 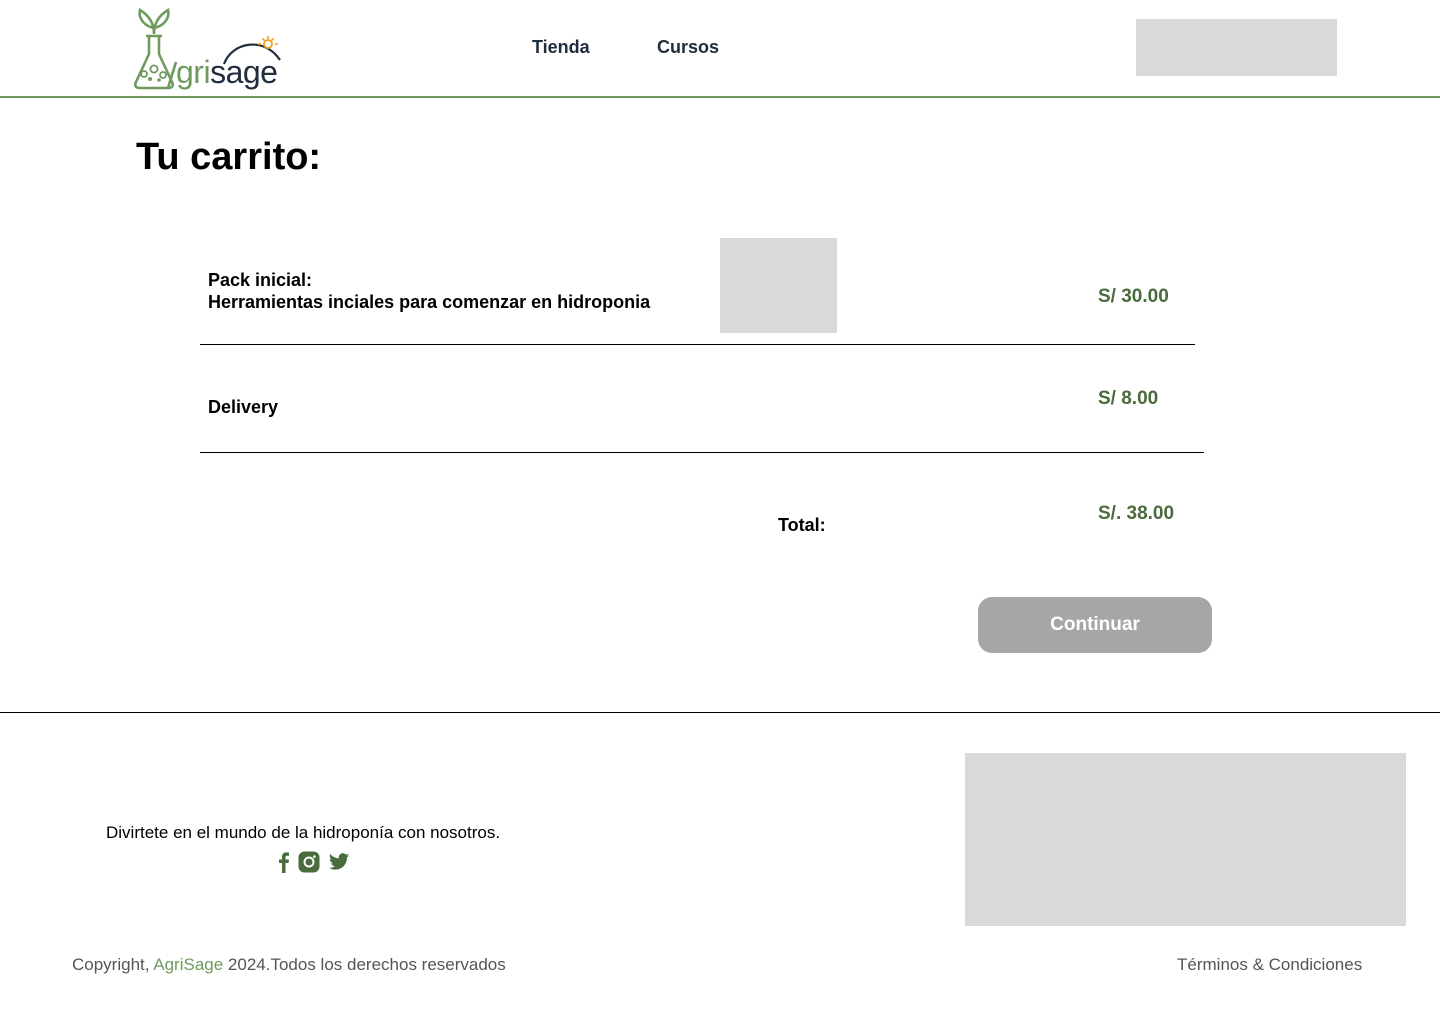 I want to click on header-divider, so click(x=720, y=97).